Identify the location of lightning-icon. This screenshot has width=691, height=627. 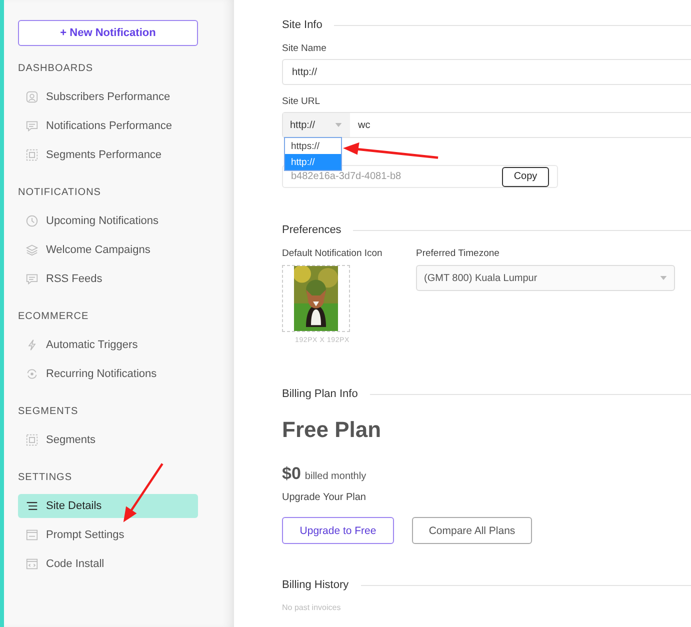
(32, 345).